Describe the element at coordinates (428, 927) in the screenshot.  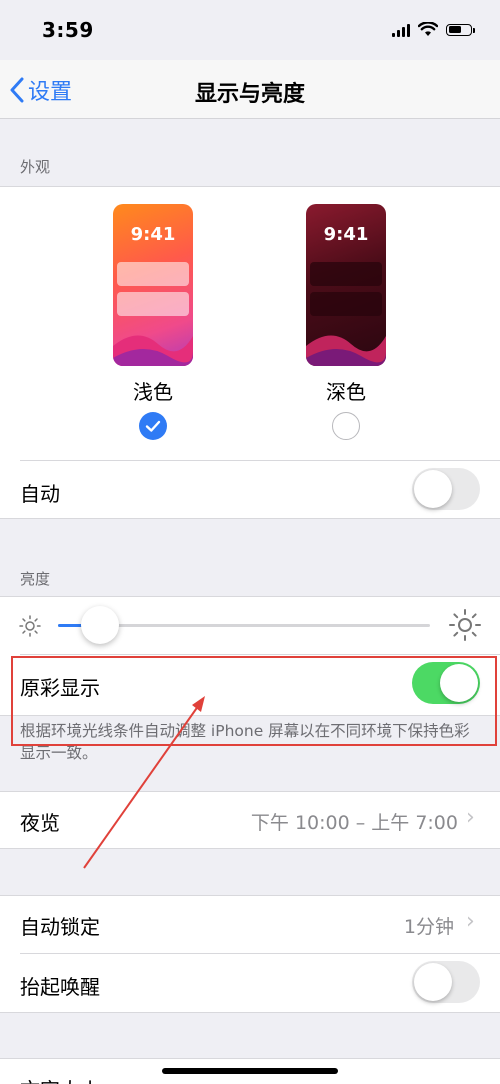
I see `auto-lock-value: 1分钟` at that location.